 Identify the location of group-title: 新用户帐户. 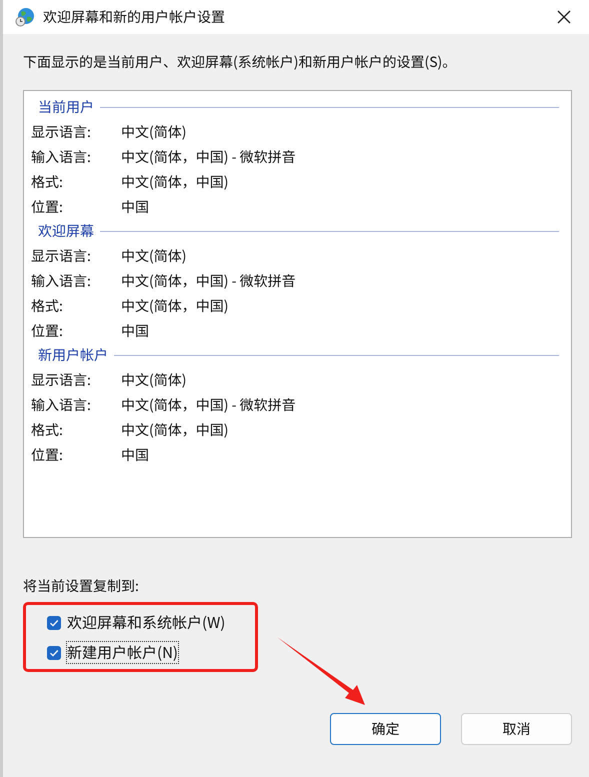
(73, 355).